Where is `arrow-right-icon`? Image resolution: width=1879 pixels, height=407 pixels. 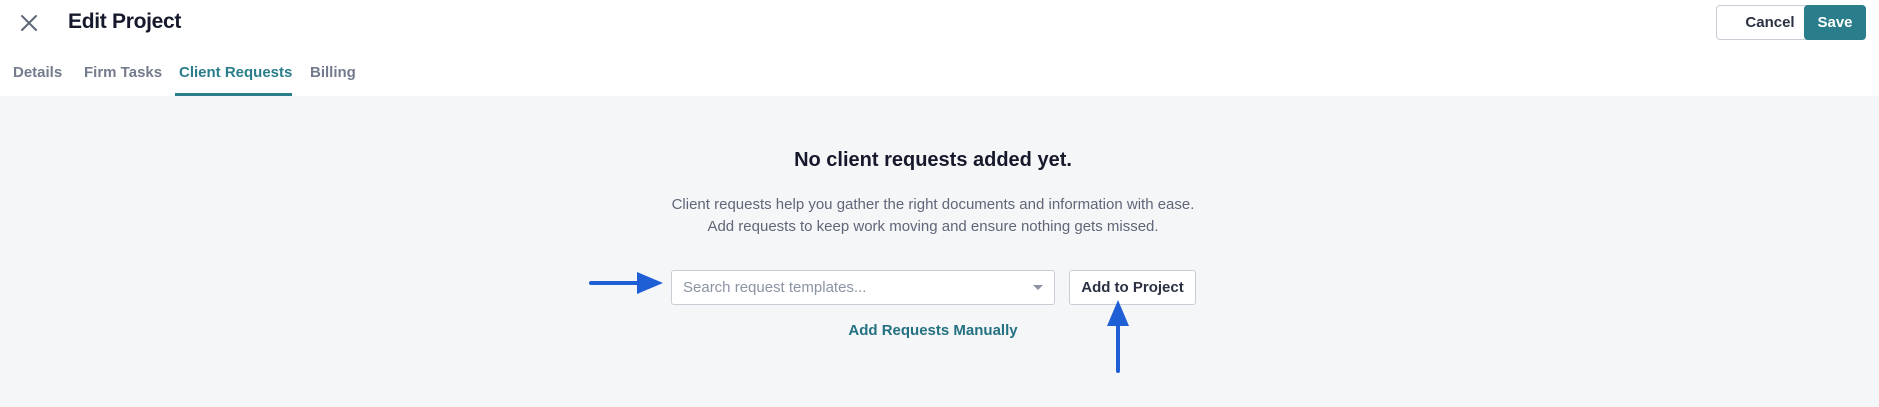 arrow-right-icon is located at coordinates (626, 283).